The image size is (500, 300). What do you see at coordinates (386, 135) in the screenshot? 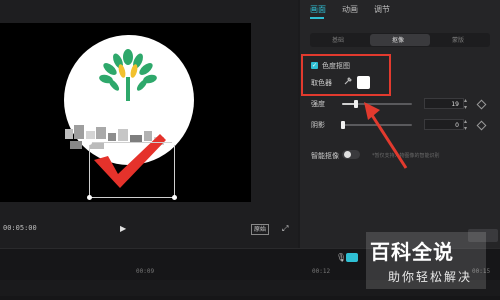
I see `red-arrow-icon` at bounding box center [386, 135].